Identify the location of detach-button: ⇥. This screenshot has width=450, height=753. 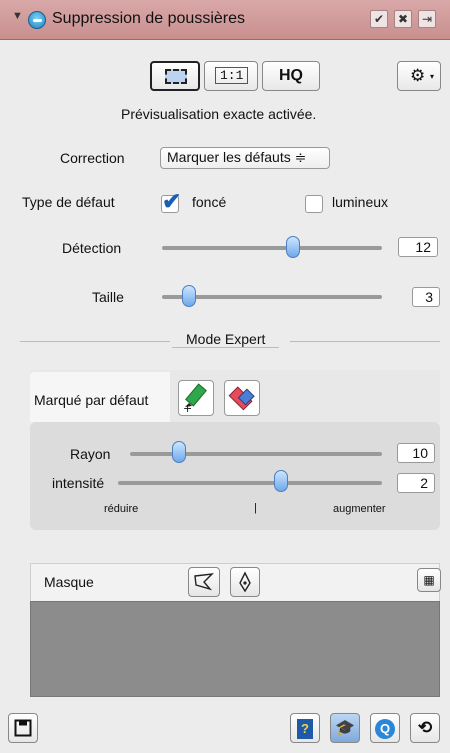
(427, 19).